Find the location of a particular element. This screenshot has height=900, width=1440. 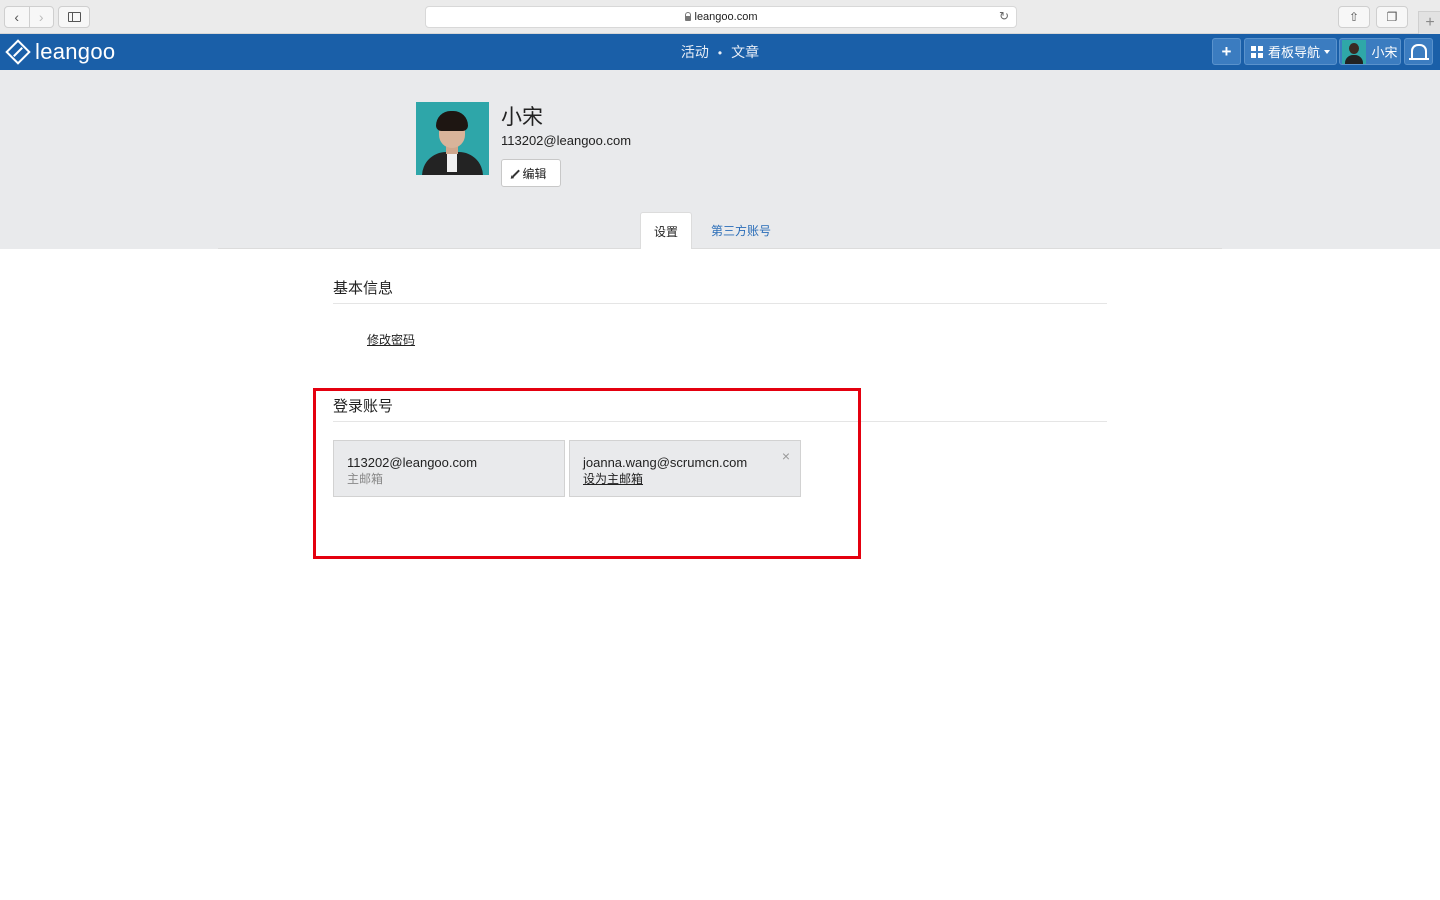

history-buttons: ‹ › is located at coordinates (29, 17).